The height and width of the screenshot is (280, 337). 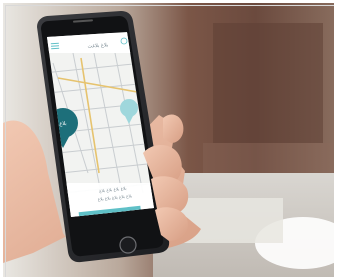 What do you see at coordinates (62, 124) in the screenshot?
I see `pin-label: بلاغ` at bounding box center [62, 124].